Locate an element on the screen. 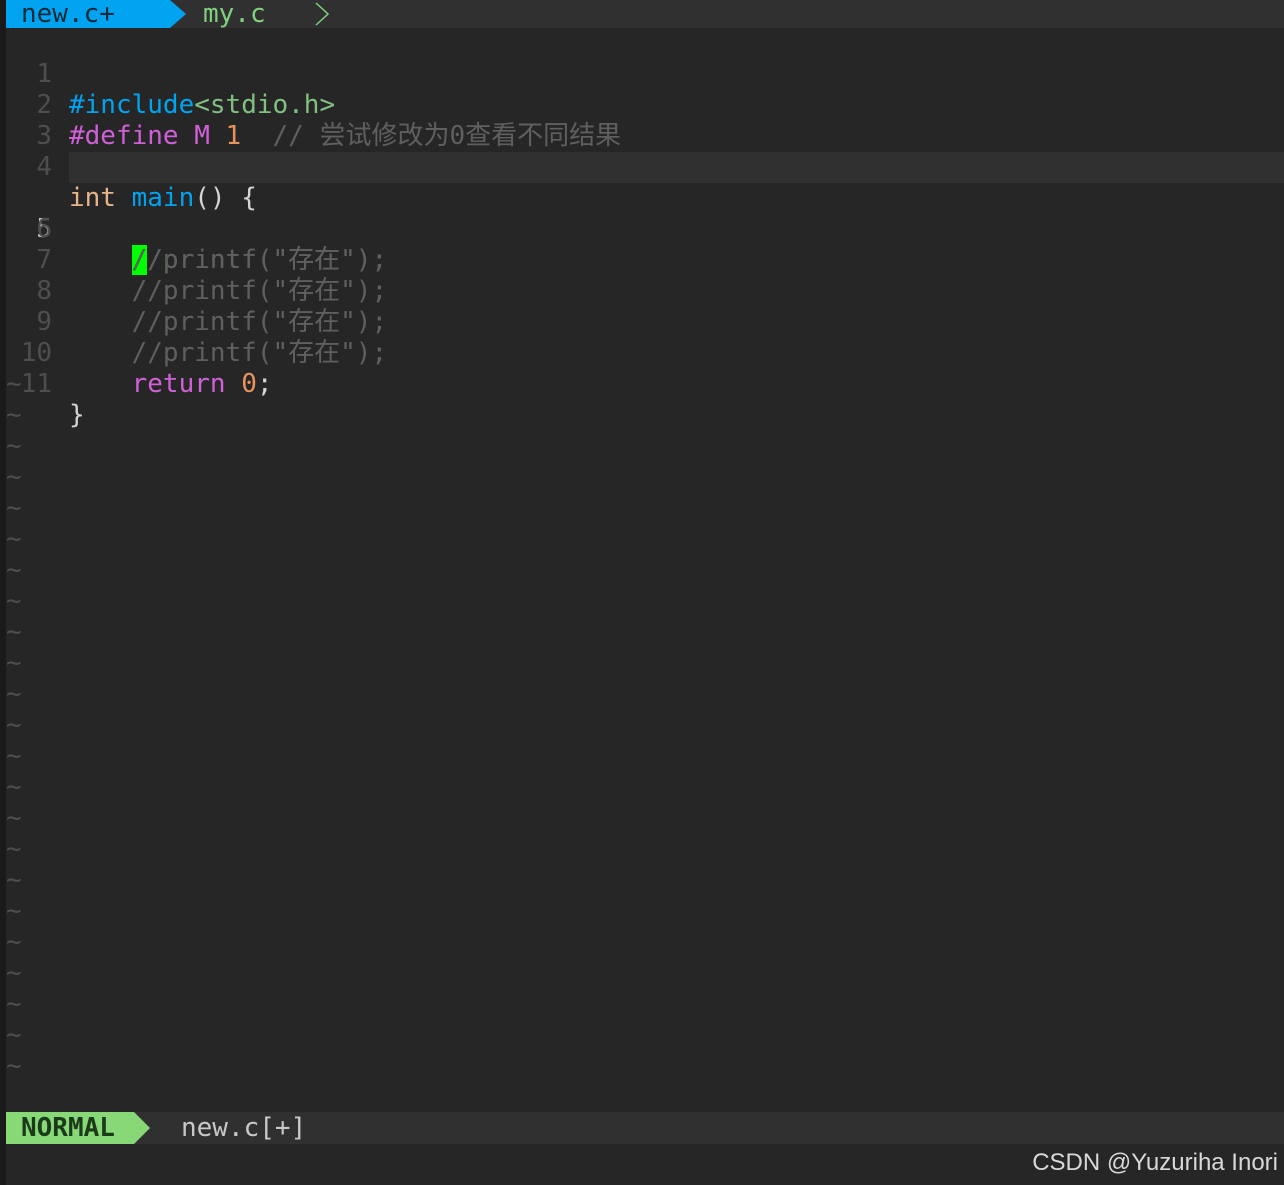 This screenshot has height=1185, width=1284. code-line: 10 return 0; is located at coordinates (645, 353).